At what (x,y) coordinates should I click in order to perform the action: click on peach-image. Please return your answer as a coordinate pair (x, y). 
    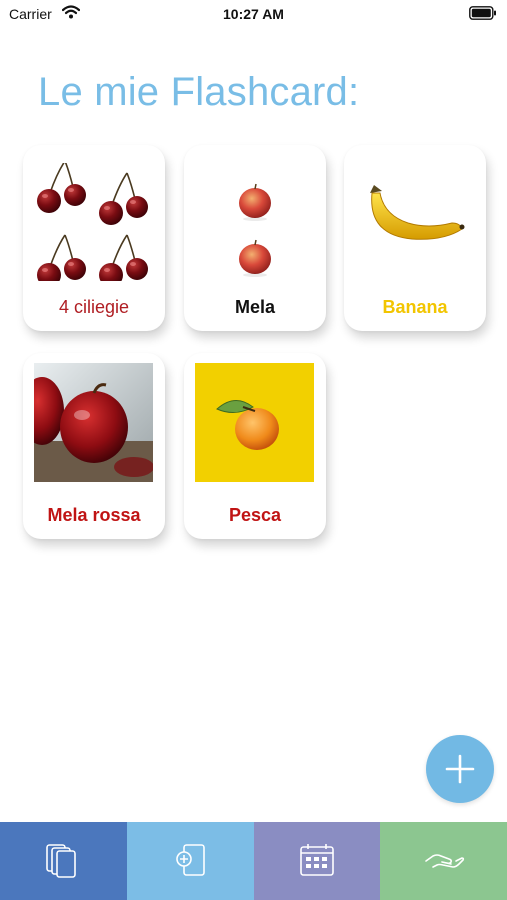
    Looking at the image, I should click on (254, 422).